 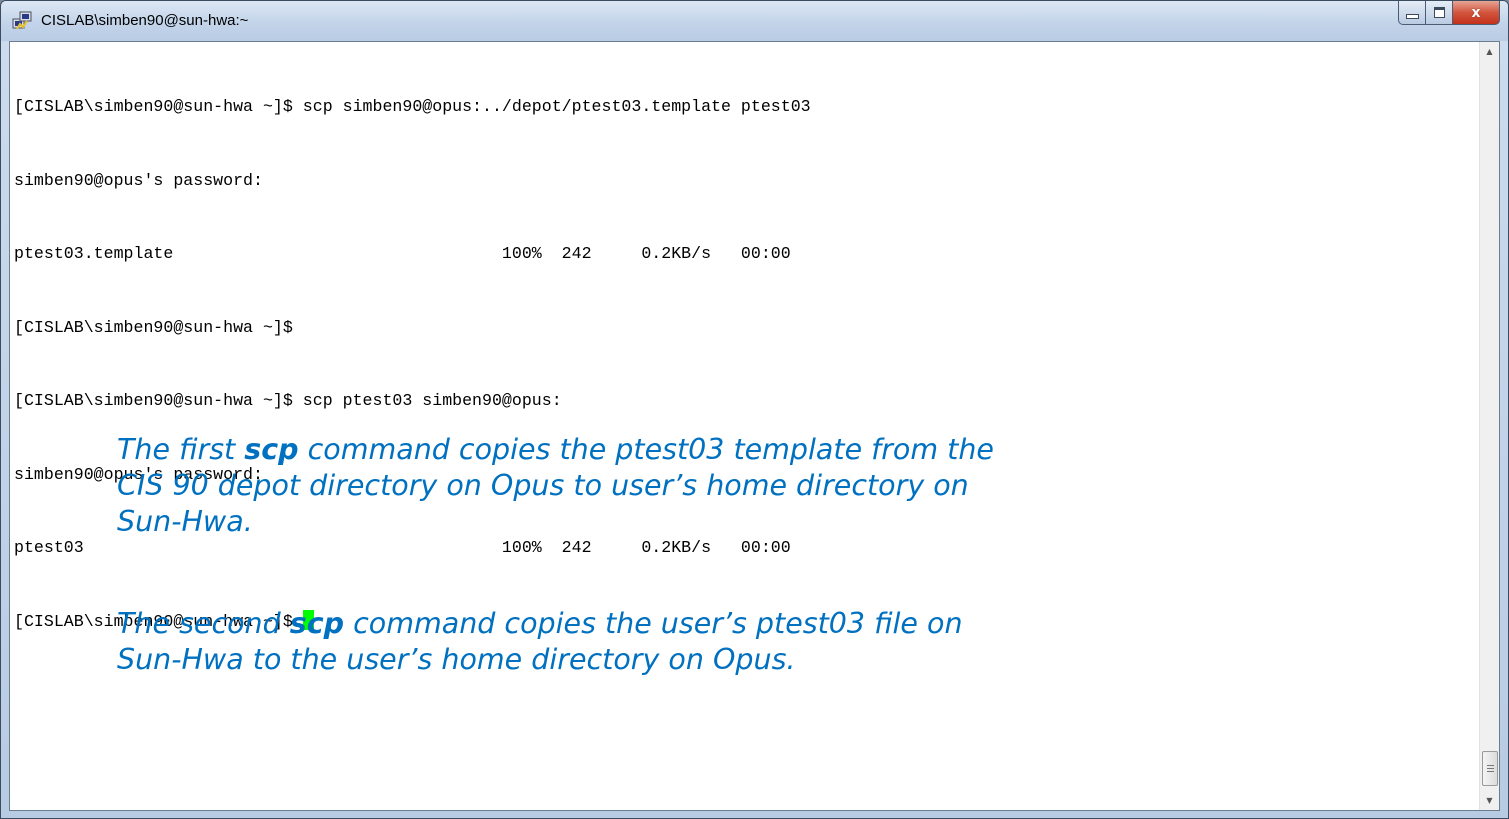 I want to click on maximize-button, so click(x=1439, y=13).